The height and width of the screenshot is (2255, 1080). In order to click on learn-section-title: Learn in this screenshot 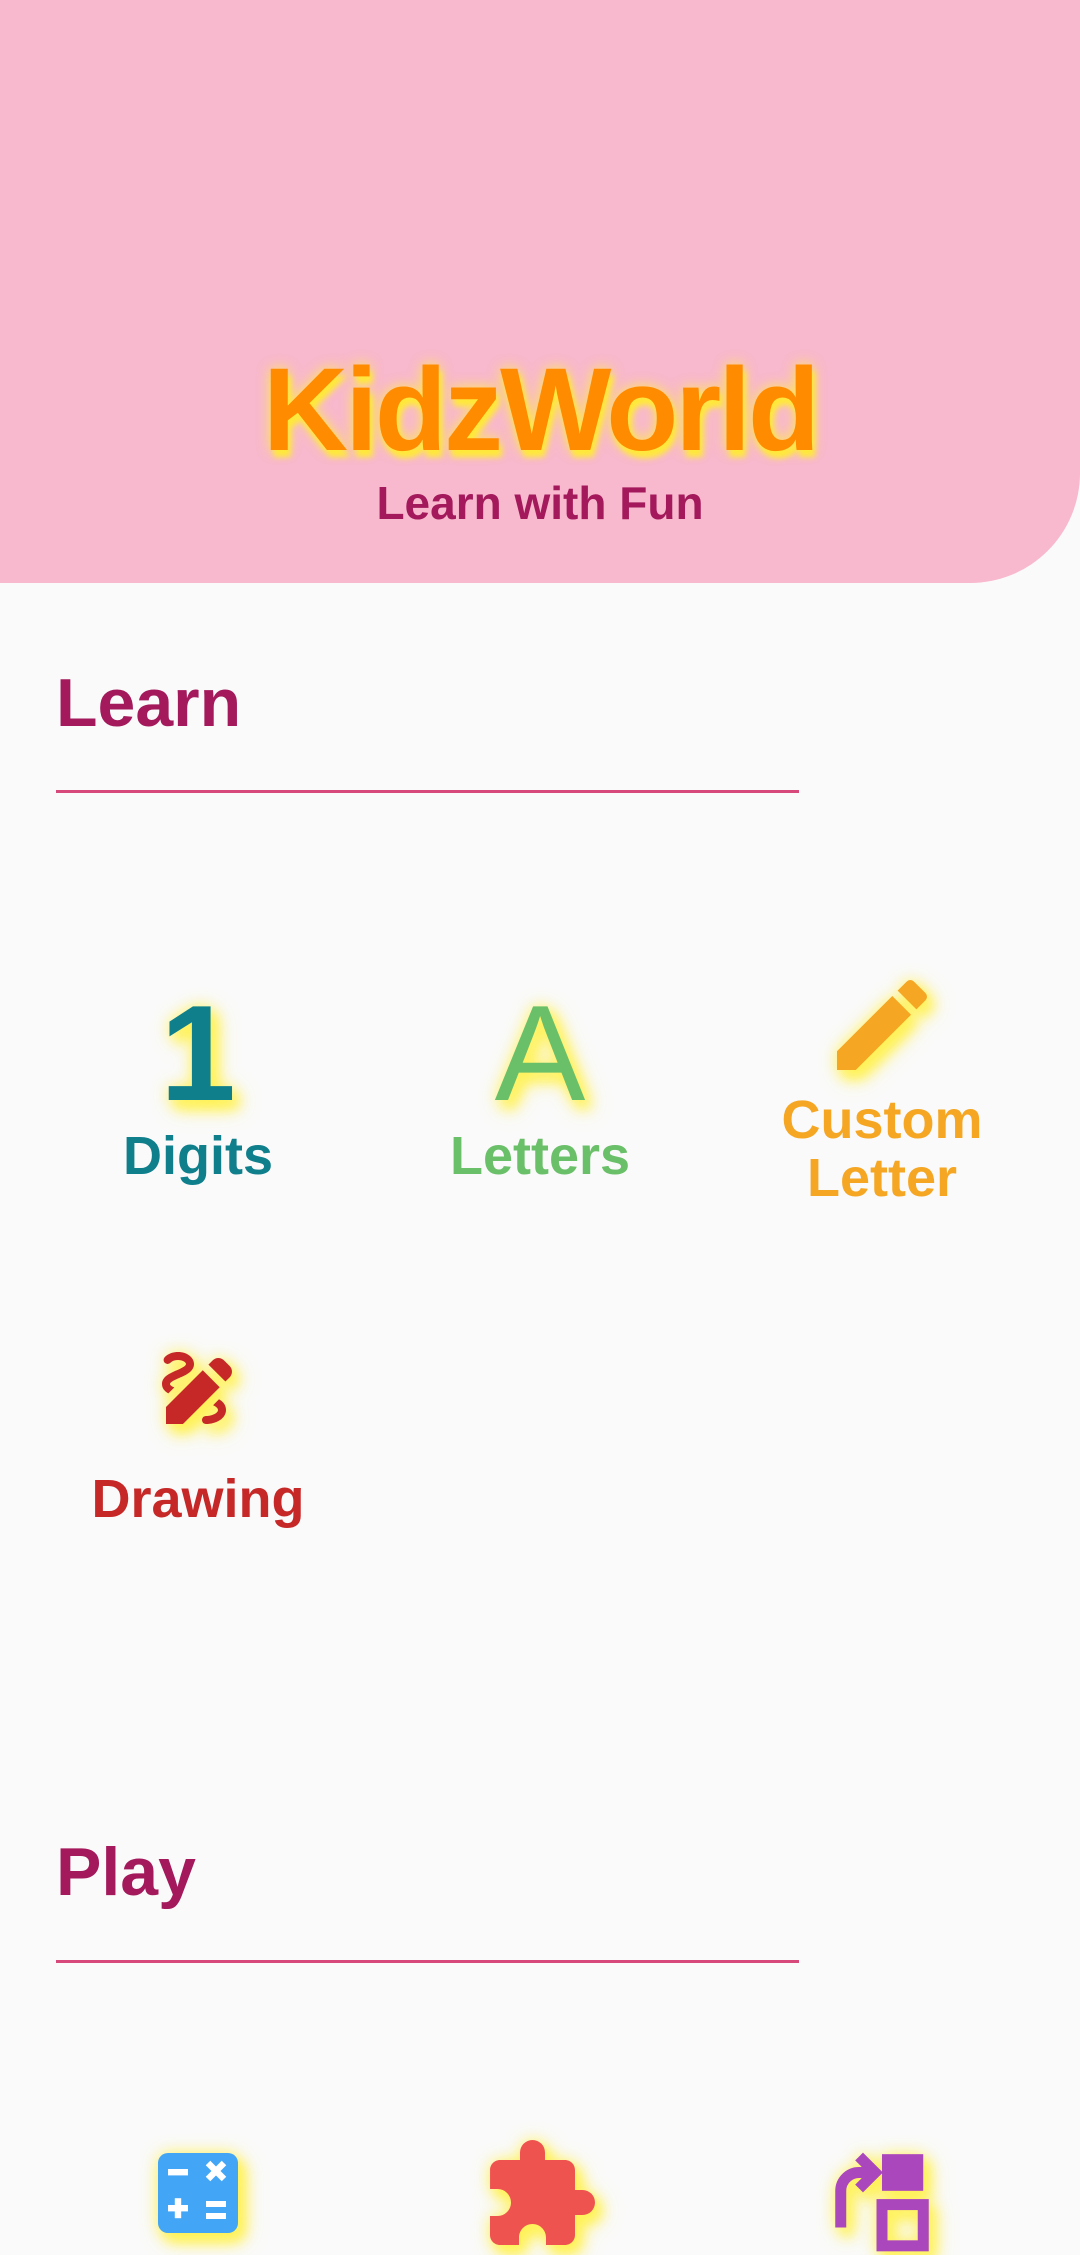, I will do `click(149, 703)`.